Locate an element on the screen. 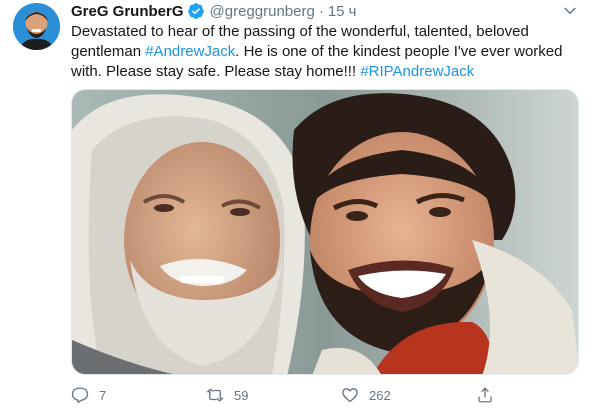 The image size is (594, 413). like-button: 262 is located at coordinates (408, 395).